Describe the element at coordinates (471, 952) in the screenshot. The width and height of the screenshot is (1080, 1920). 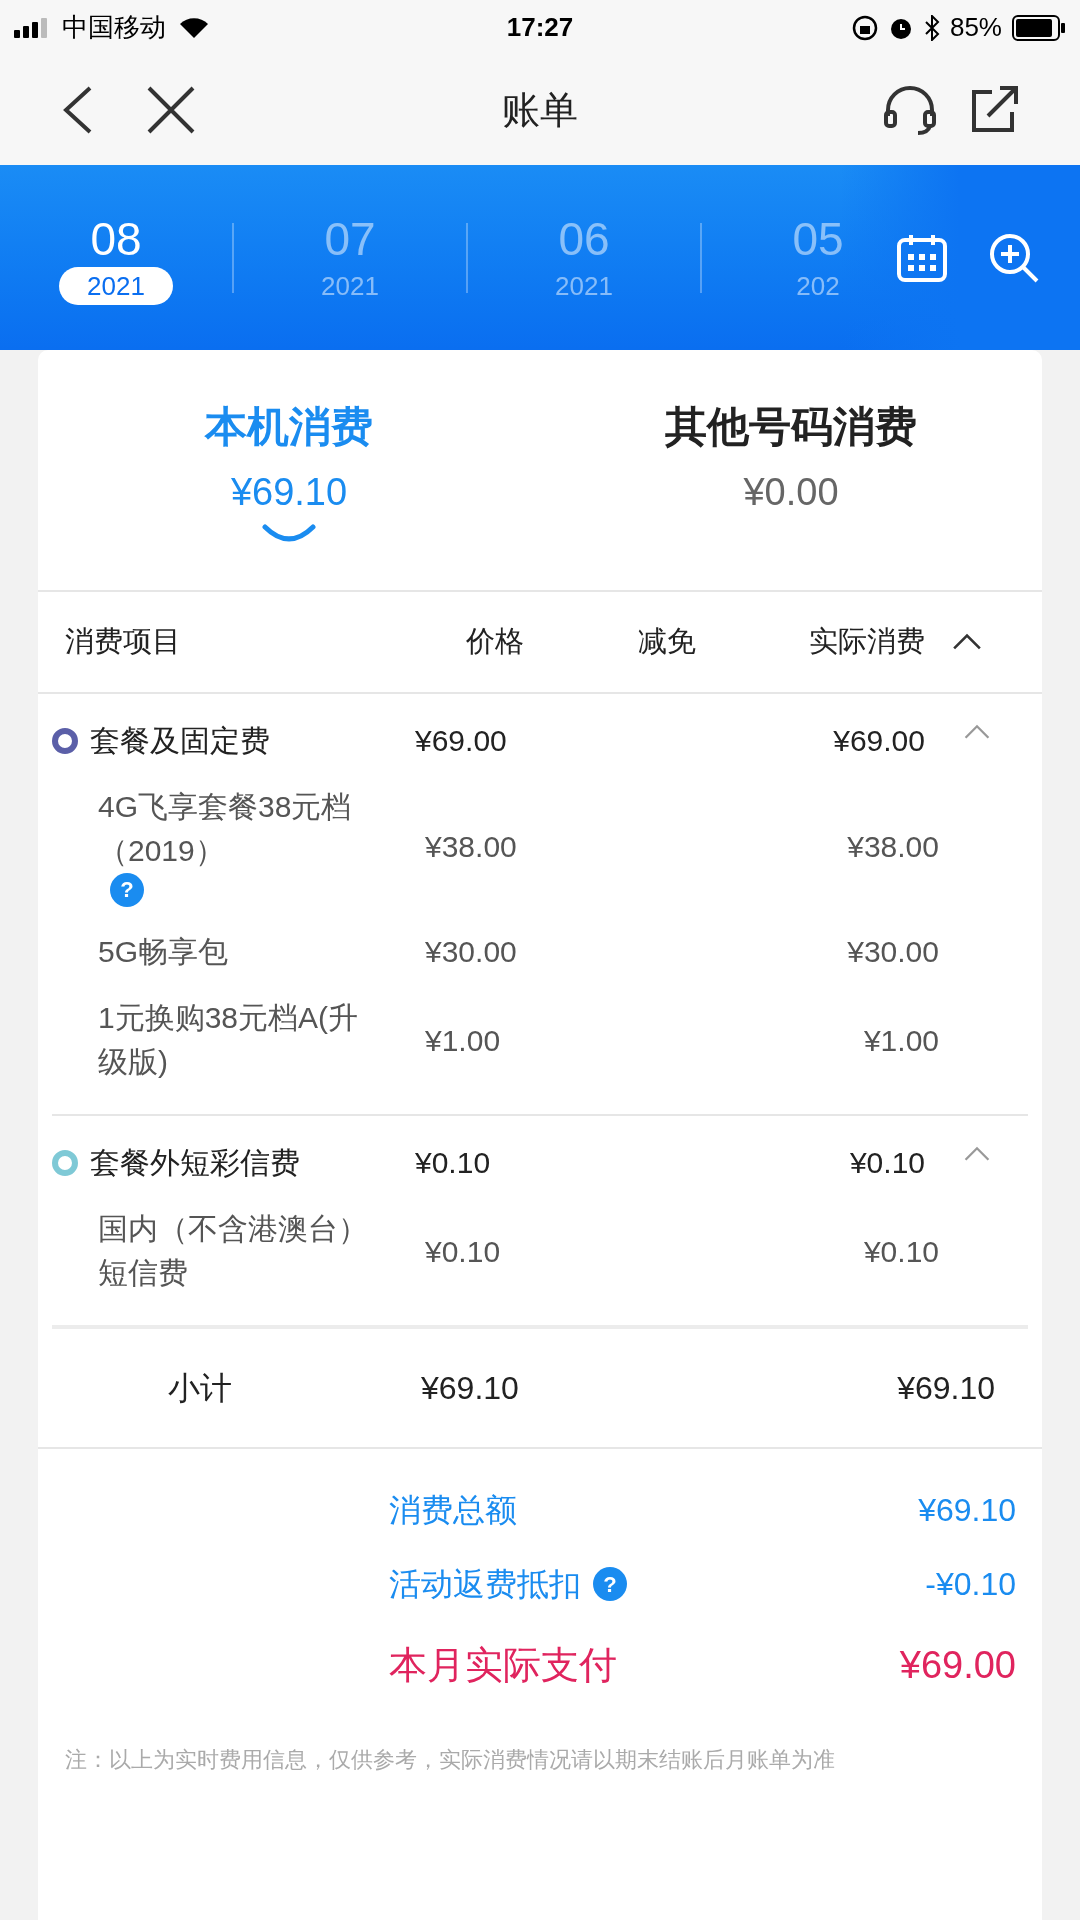
I see `price-text: ¥30.00` at that location.